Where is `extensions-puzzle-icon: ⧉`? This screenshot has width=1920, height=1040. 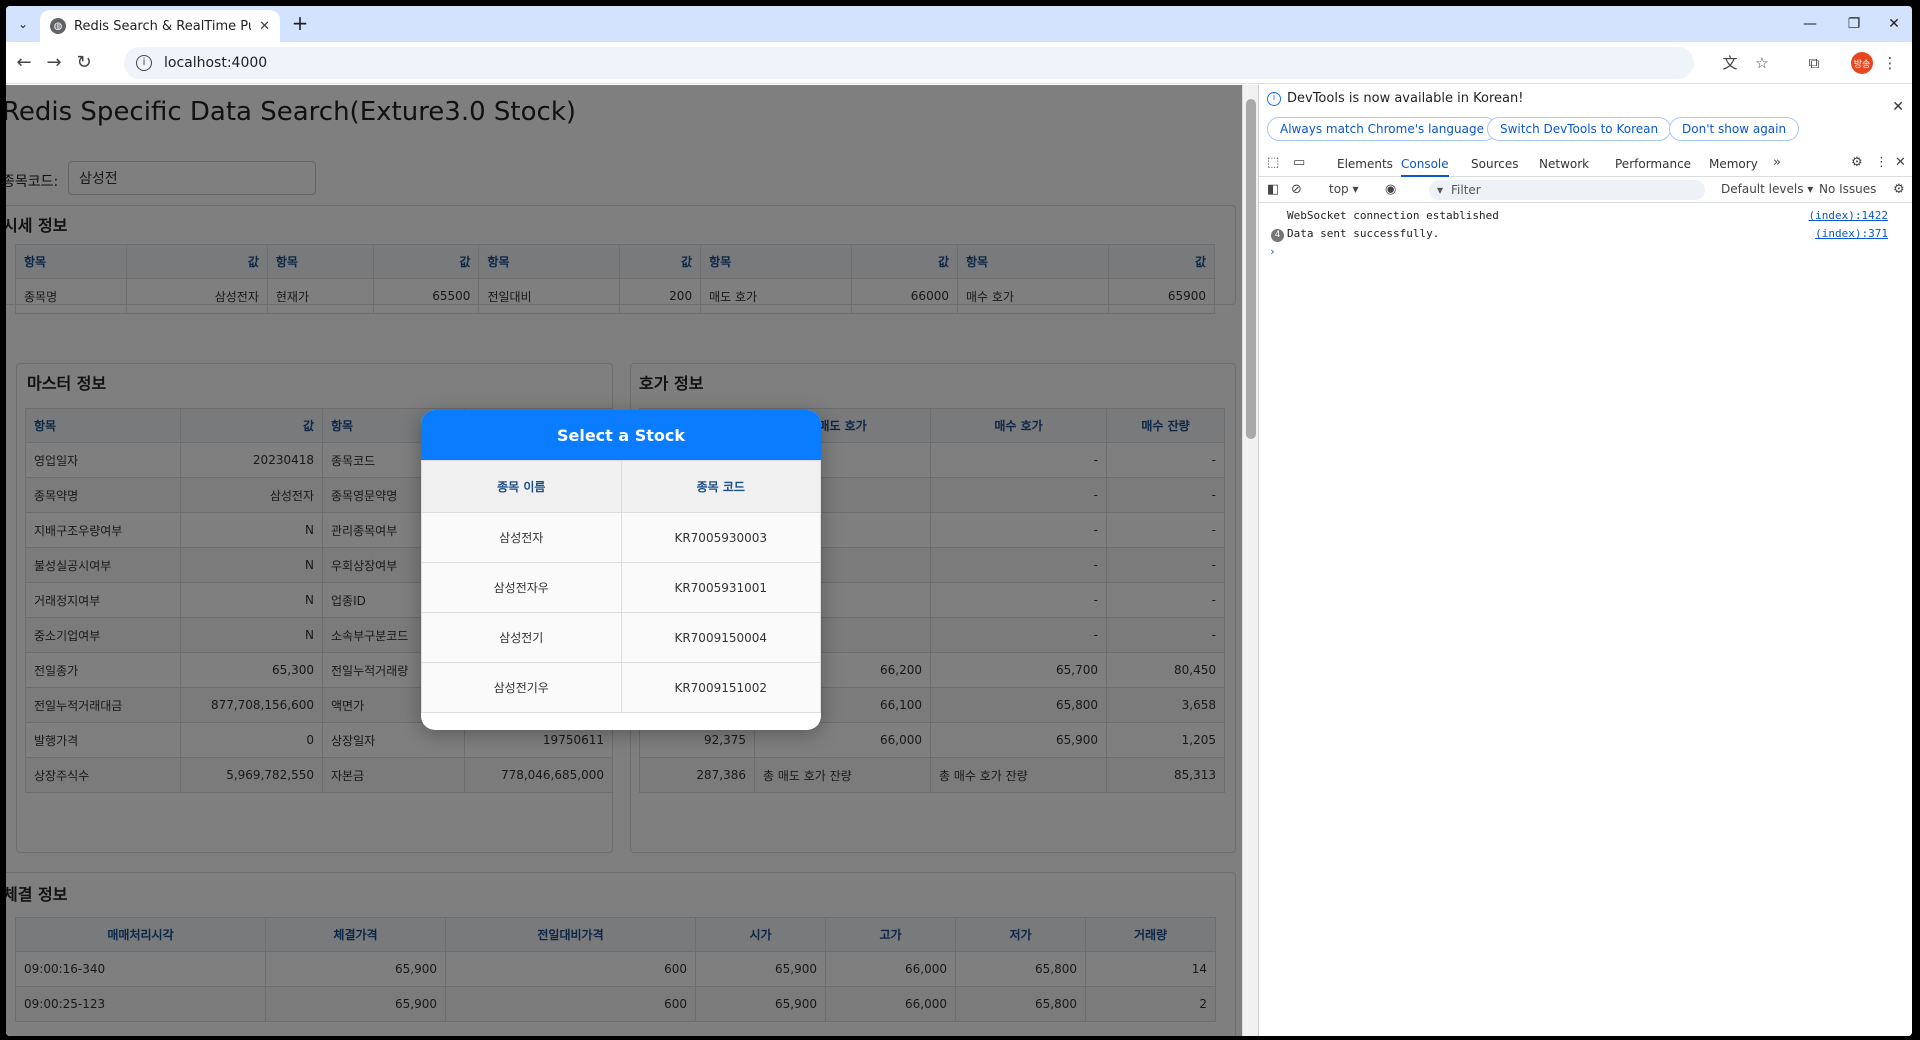 extensions-puzzle-icon: ⧉ is located at coordinates (1814, 63).